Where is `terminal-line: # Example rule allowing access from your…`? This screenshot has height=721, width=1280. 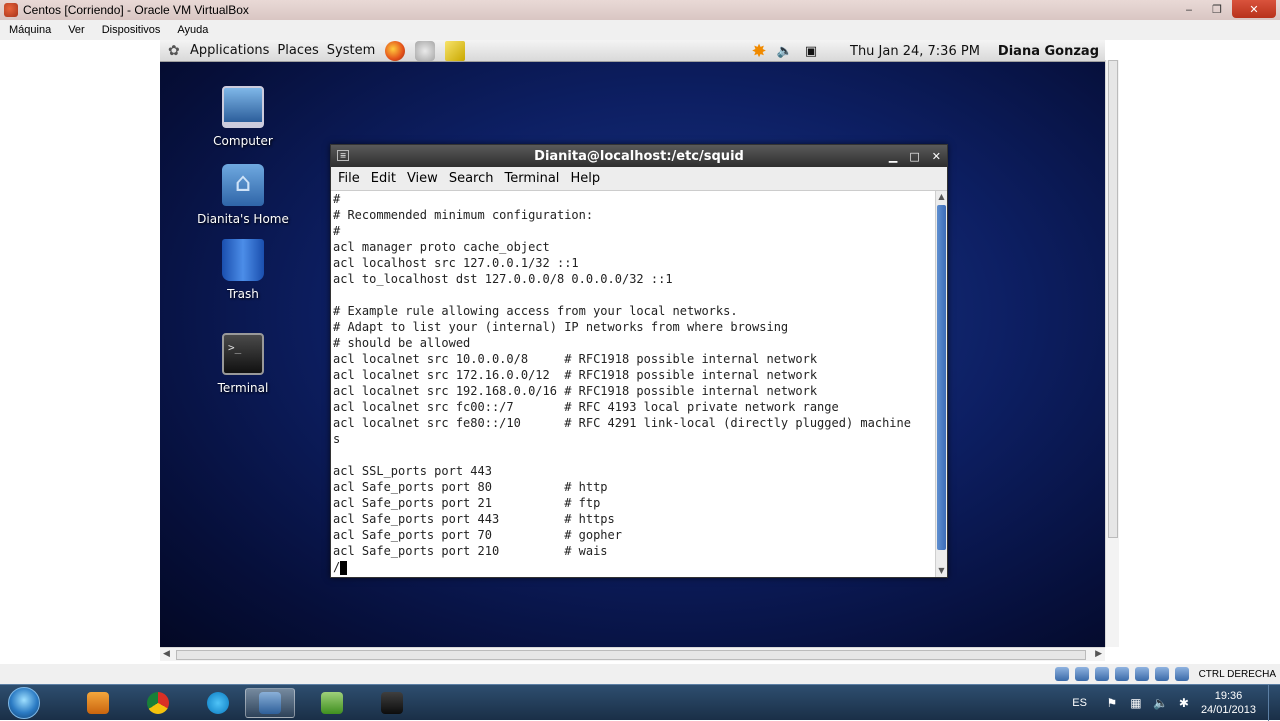
terminal-line: # Example rule allowing access from your… is located at coordinates (535, 311).